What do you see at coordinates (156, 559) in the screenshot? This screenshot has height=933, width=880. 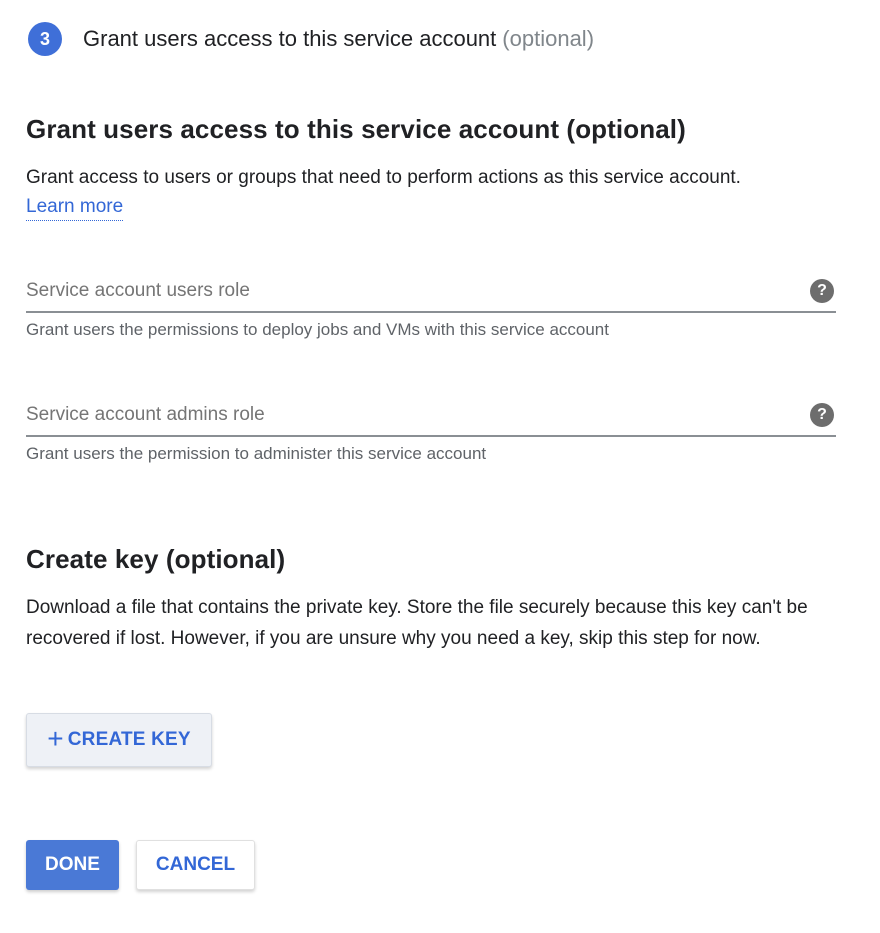 I see `create-key-heading: Create key (optional)` at bounding box center [156, 559].